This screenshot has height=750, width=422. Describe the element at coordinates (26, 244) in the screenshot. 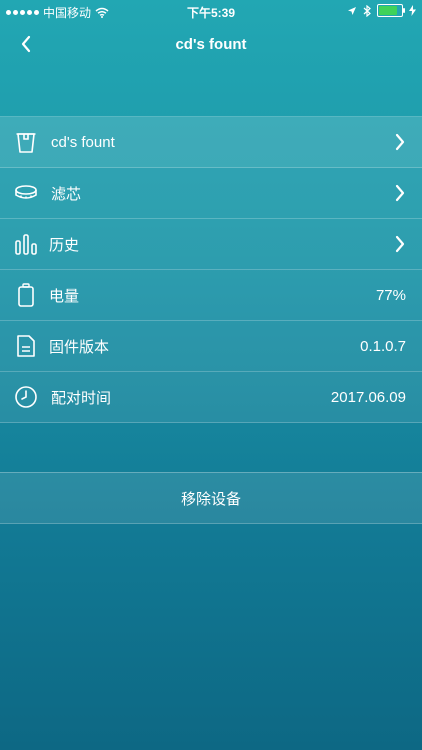

I see `bar-chart-icon` at that location.